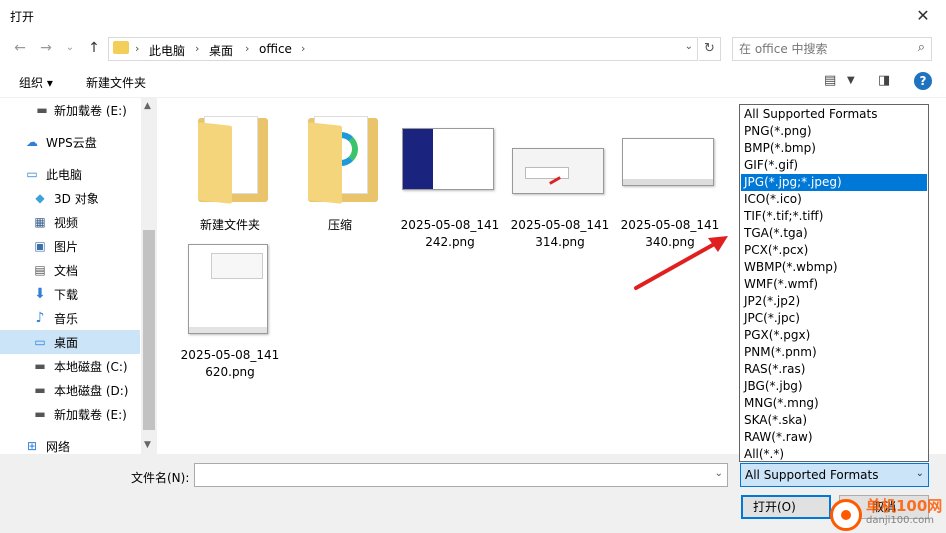 The height and width of the screenshot is (533, 946). What do you see at coordinates (834, 403) in the screenshot?
I see `file-type-option: MNG(*.mng)` at bounding box center [834, 403].